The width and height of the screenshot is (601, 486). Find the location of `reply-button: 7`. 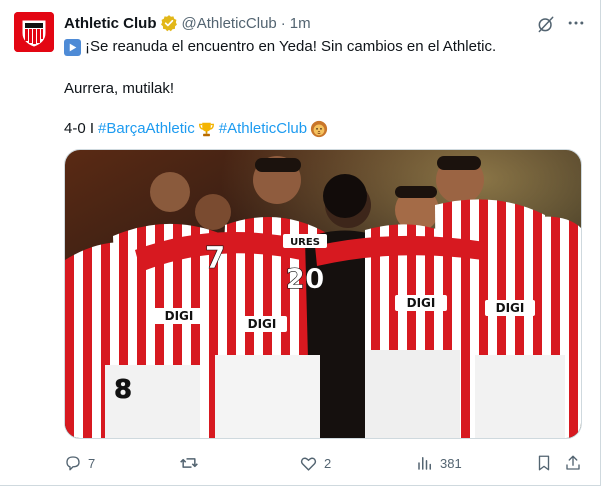

reply-button: 7 is located at coordinates (79, 463).